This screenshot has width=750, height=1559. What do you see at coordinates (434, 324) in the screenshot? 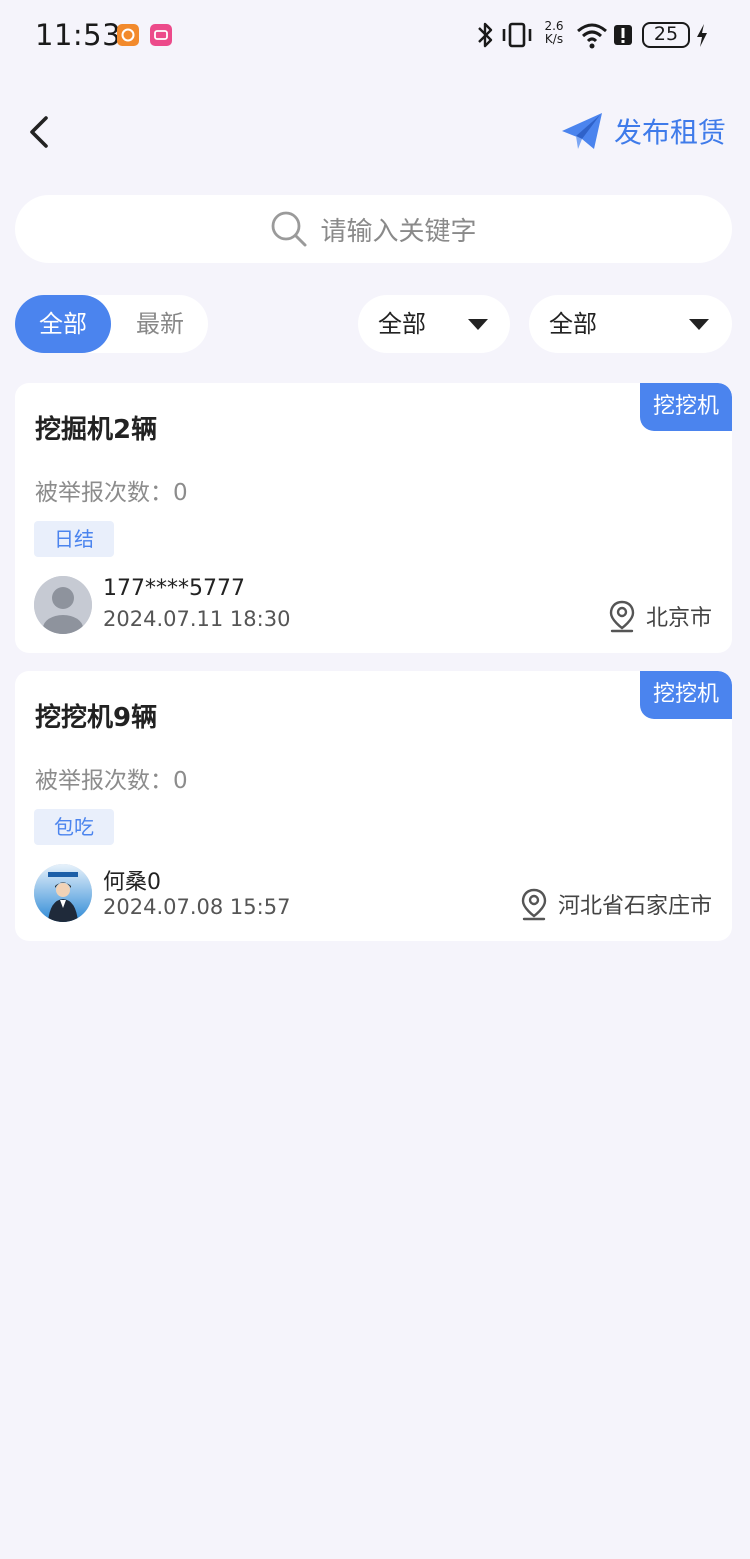
I see `type-filter-dropdown: 全部` at bounding box center [434, 324].